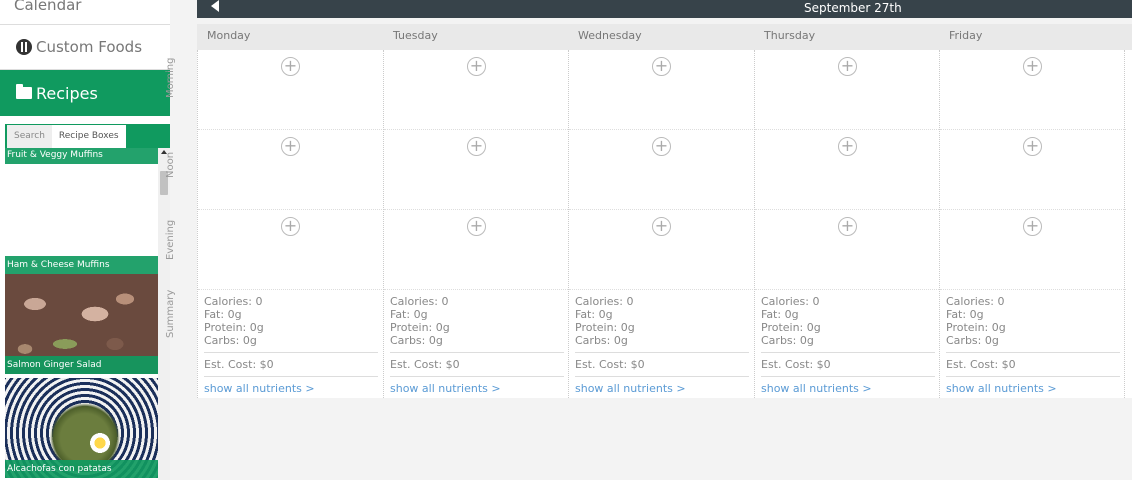  I want to click on row-label-summary: Summary, so click(170, 313).